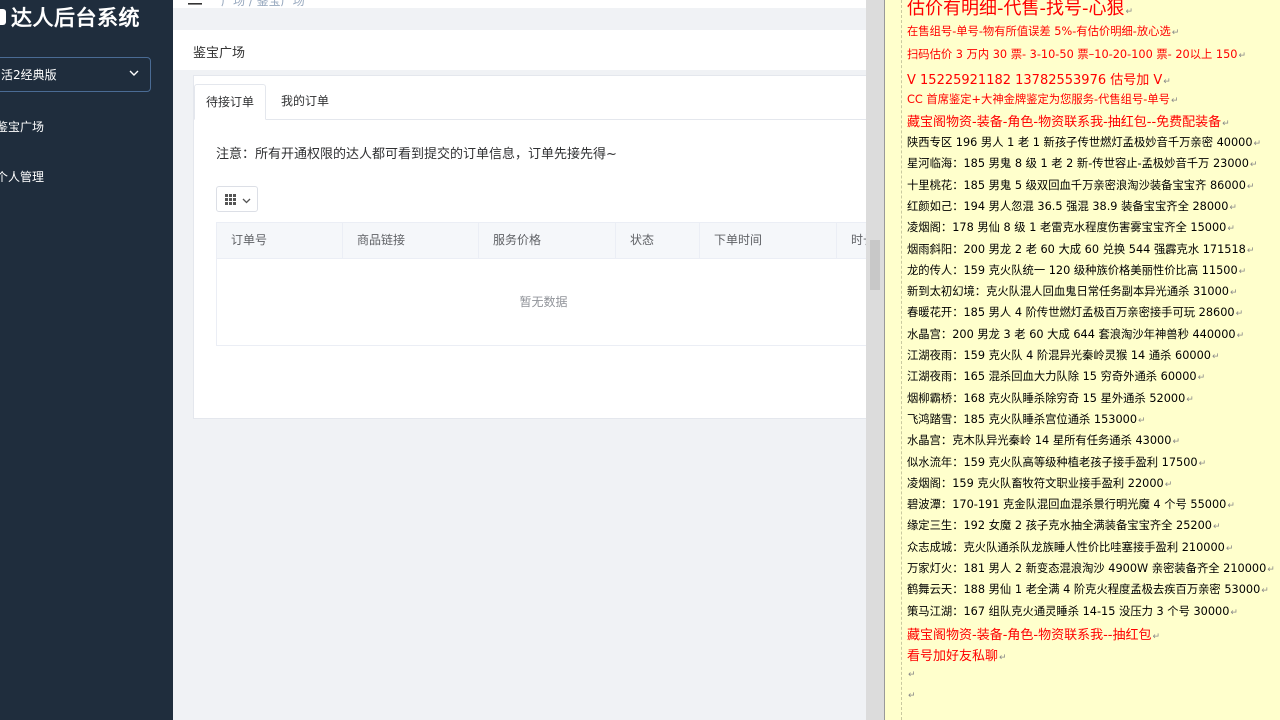  Describe the element at coordinates (1068, 292) in the screenshot. I see `document-line-text: 新到太初幻境：克火队混人回血鬼日常任务副本异光通杀 31000` at that location.